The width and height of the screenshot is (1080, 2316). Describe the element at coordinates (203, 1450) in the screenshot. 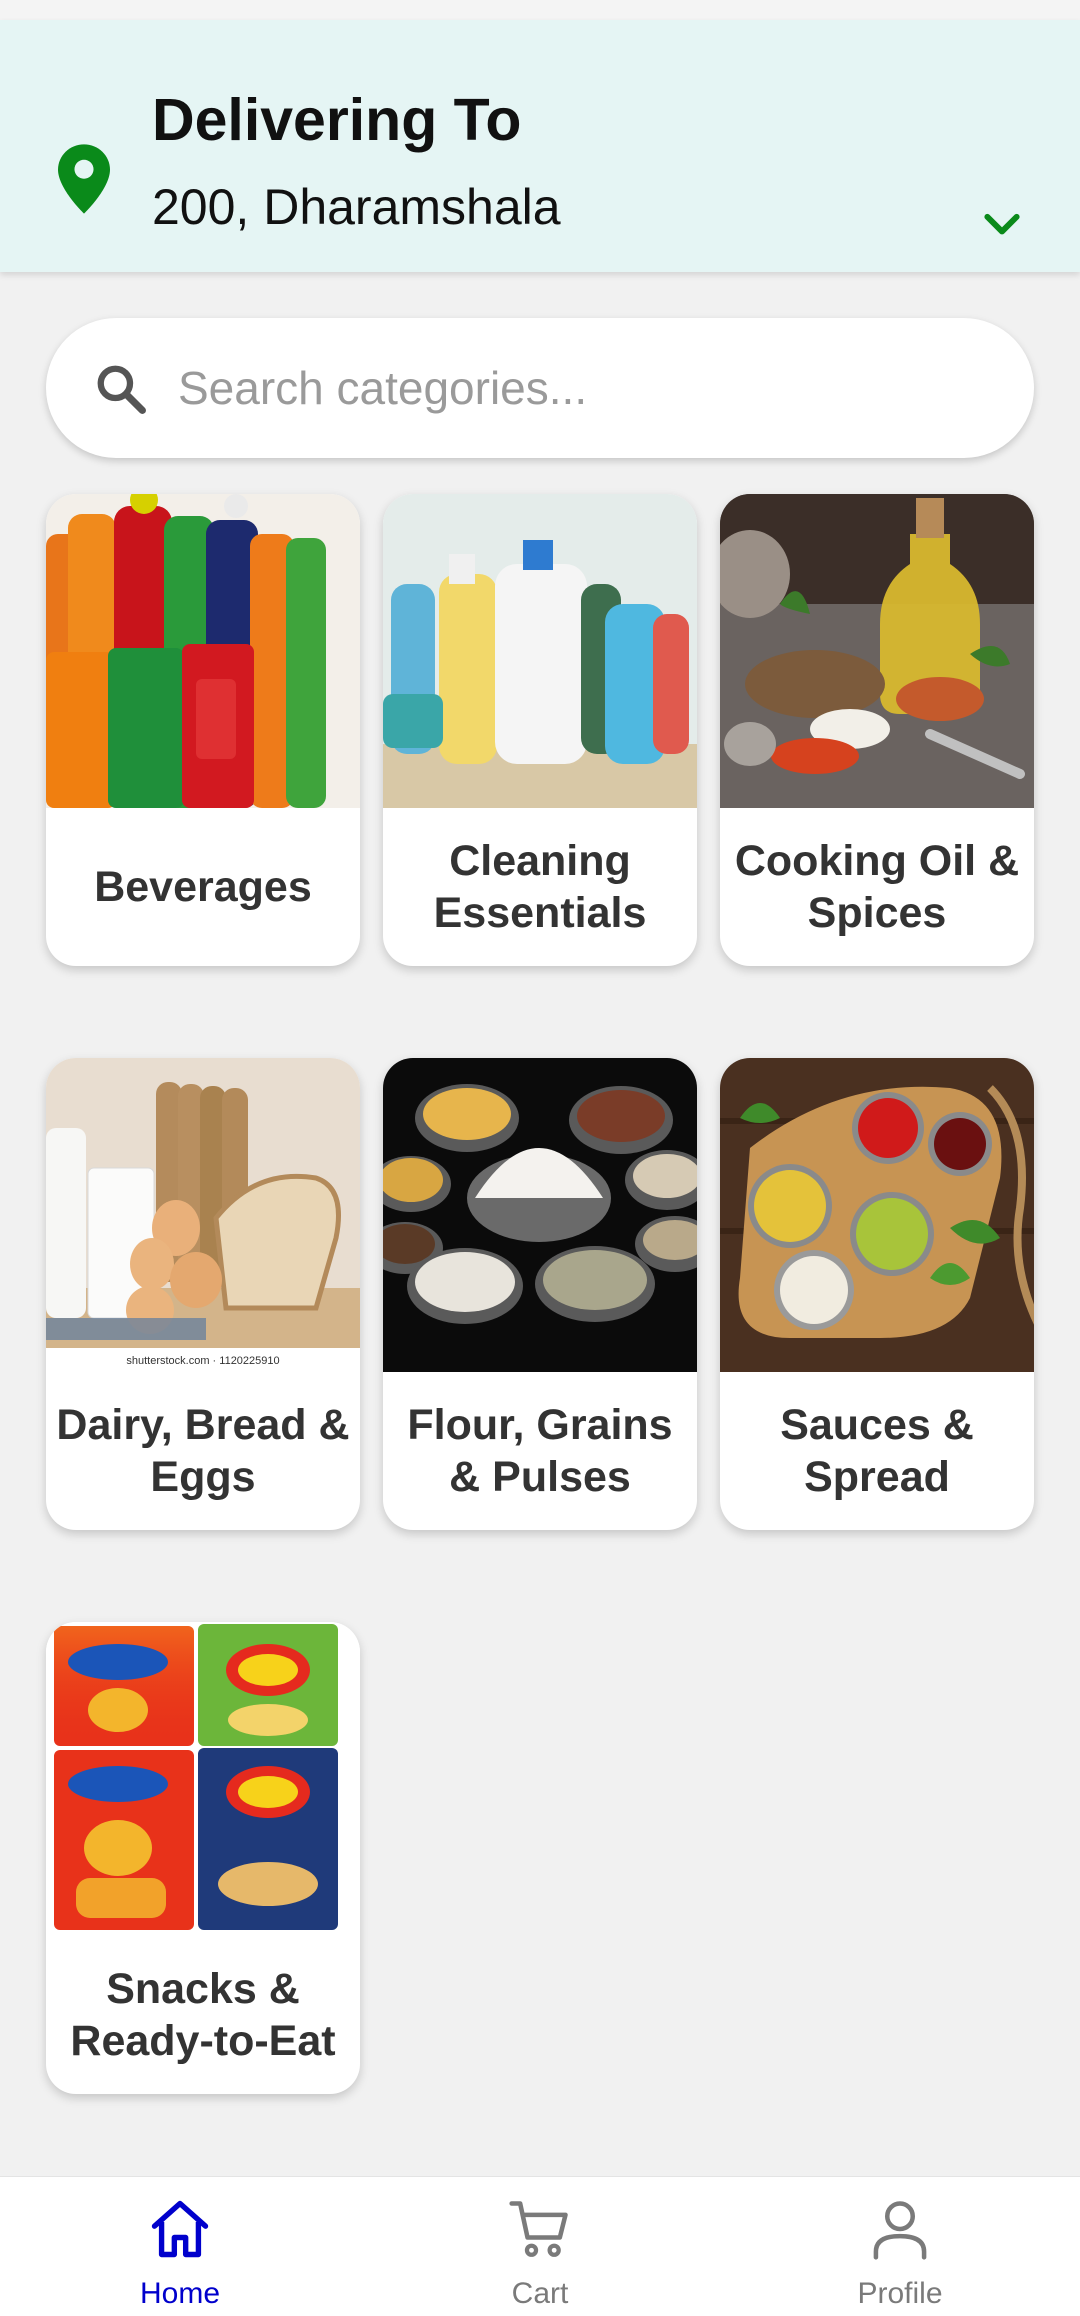

I see `category-label: Dairy, Bread & Eggs` at that location.